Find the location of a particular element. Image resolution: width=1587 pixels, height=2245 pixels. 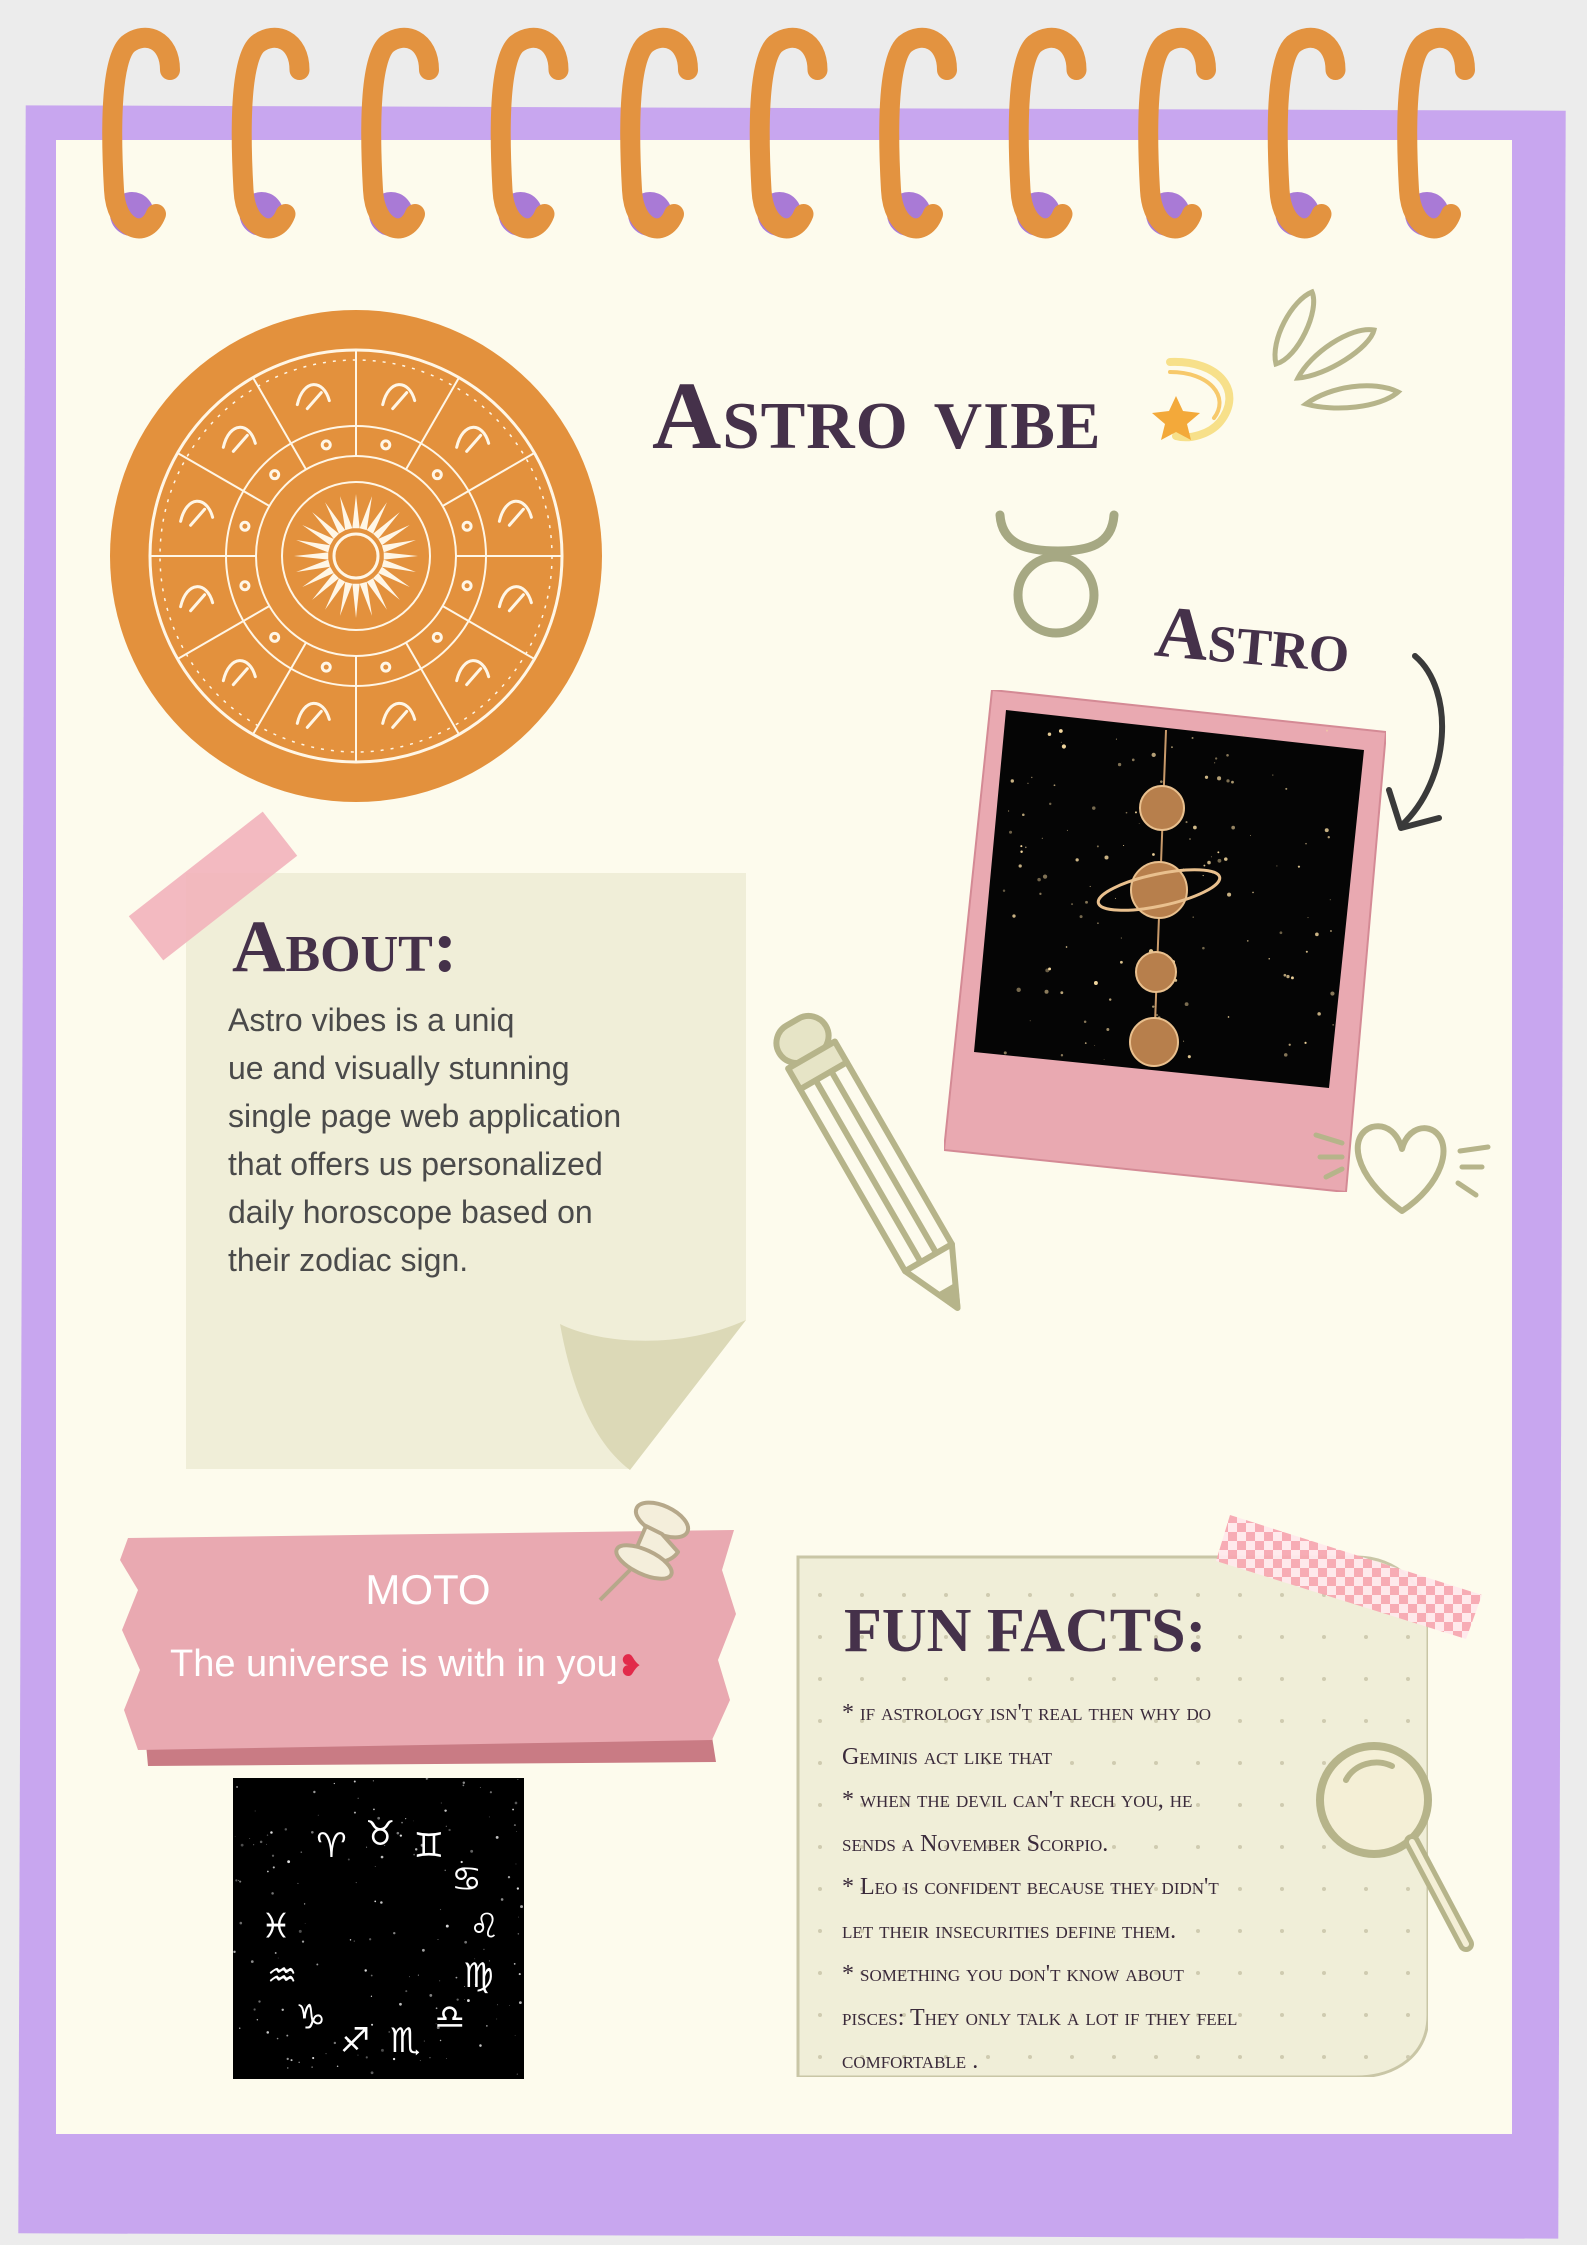

fun-facts-heading: FUN FACTS: is located at coordinates (1025, 1631).